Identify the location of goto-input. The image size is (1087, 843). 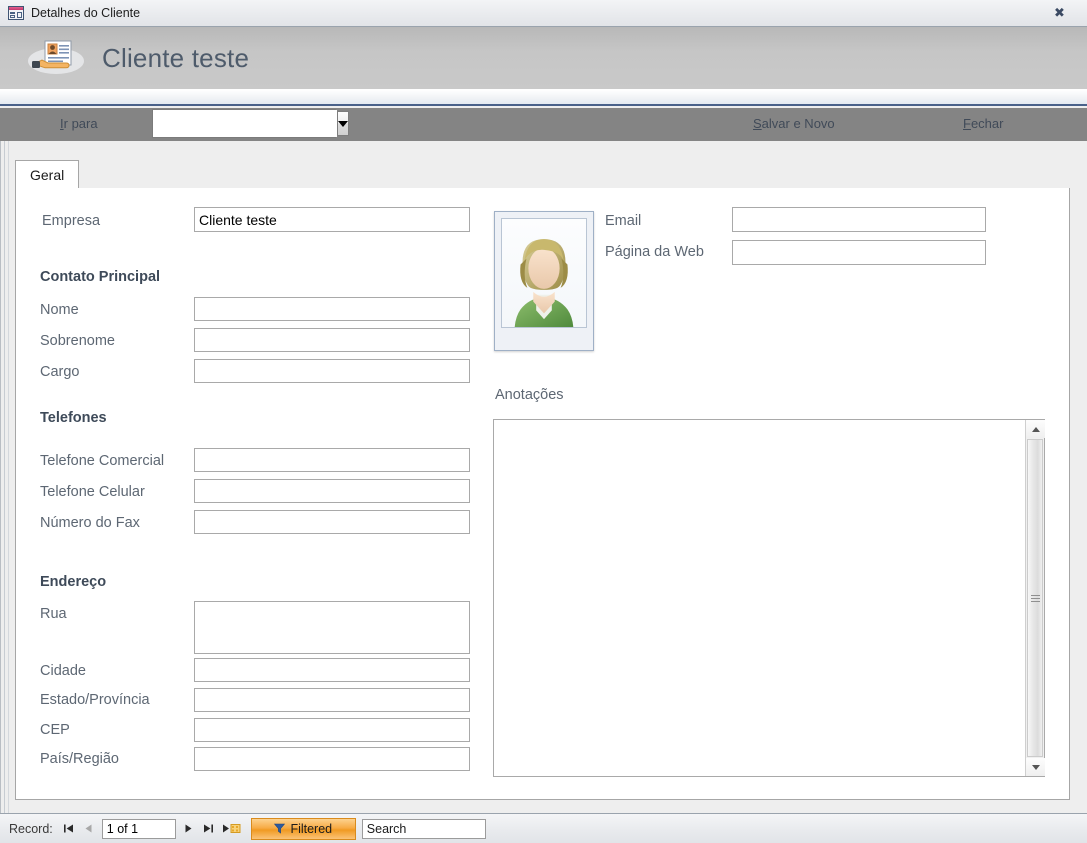
(245, 123).